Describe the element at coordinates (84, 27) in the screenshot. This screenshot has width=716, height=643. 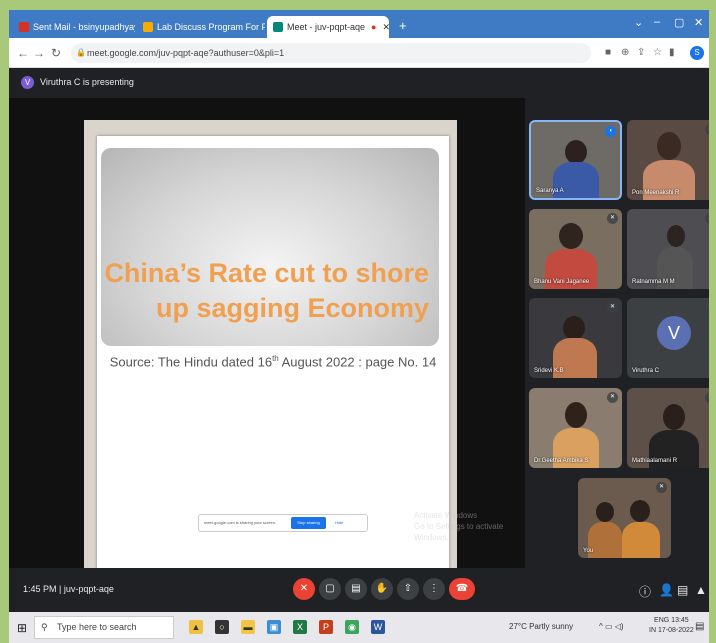
I see `tab-label: Sent Mail - bsinyupadhyay@stcr` at that location.